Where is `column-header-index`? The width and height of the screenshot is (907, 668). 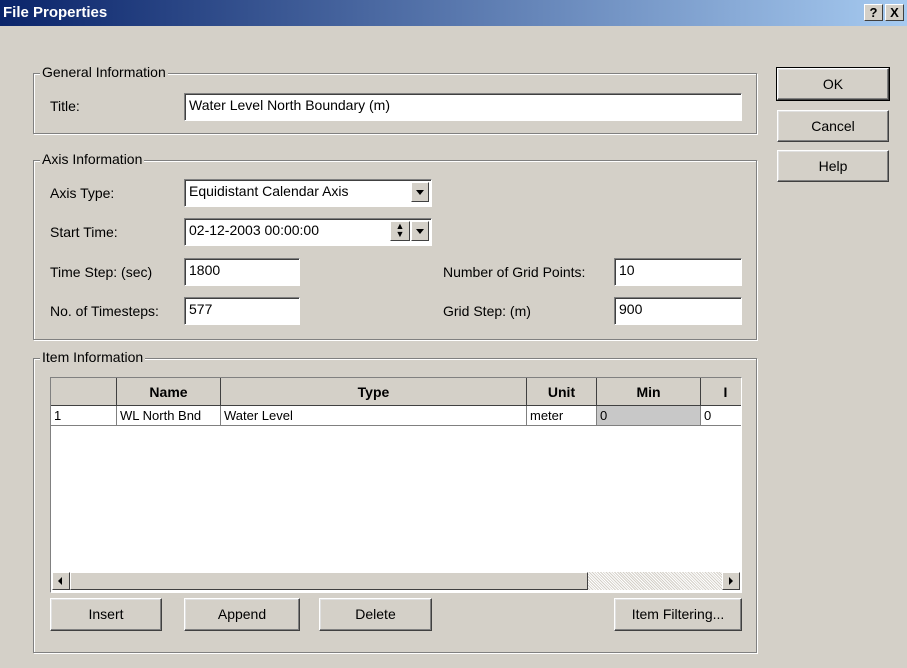 column-header-index is located at coordinates (84, 392).